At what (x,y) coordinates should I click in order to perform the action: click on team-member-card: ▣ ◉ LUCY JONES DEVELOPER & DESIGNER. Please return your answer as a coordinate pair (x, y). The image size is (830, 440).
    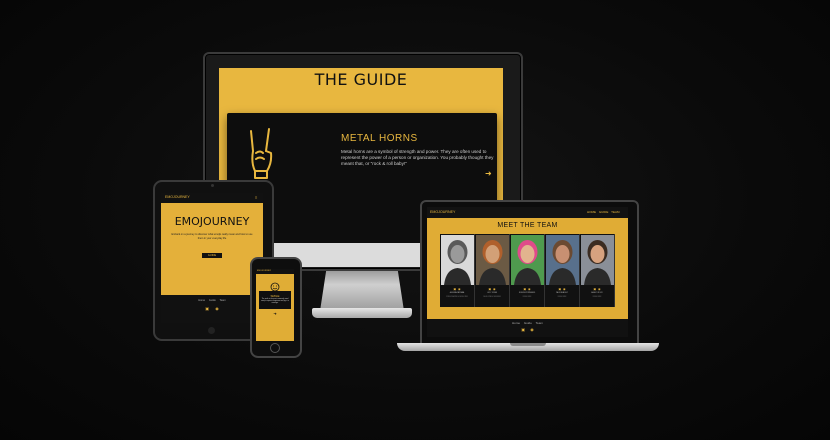
    Looking at the image, I should click on (492, 270).